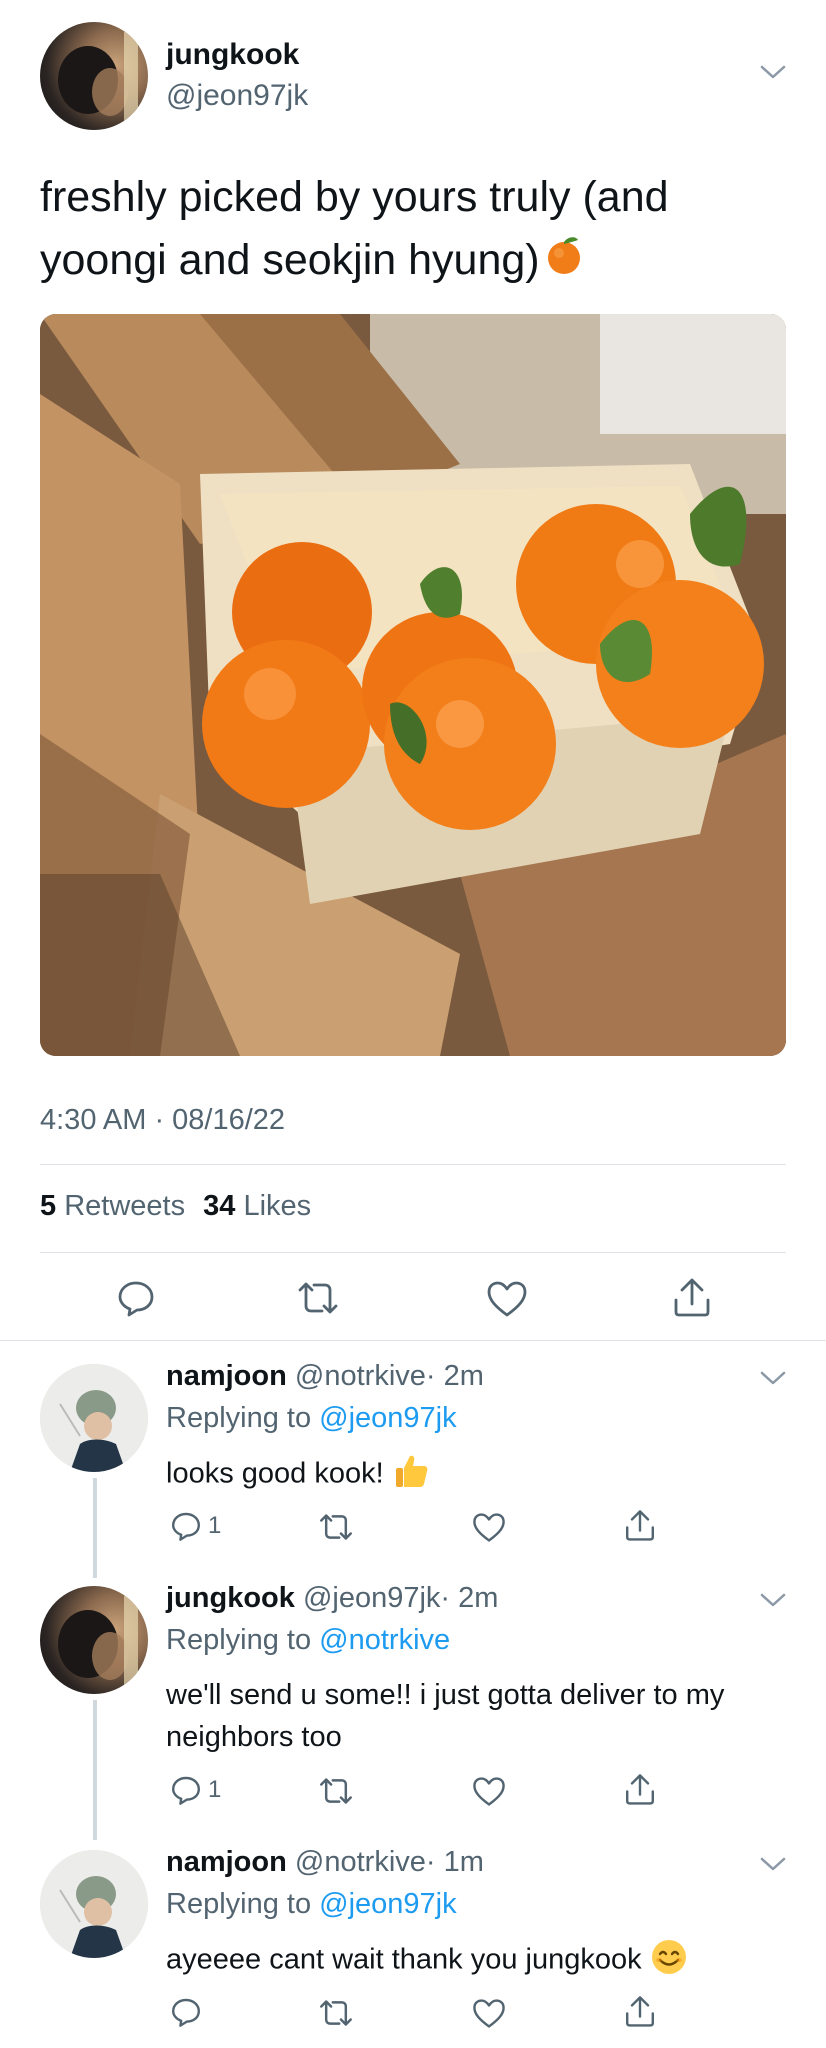  What do you see at coordinates (275, 1473) in the screenshot?
I see `reply-text-body: looks good kook!` at bounding box center [275, 1473].